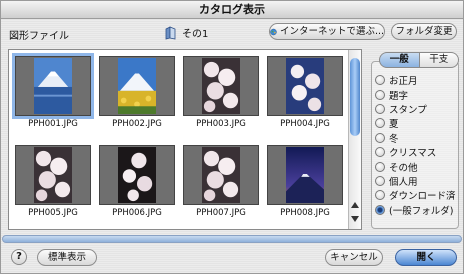  I want to click on scrollbar-thumb, so click(355, 97).